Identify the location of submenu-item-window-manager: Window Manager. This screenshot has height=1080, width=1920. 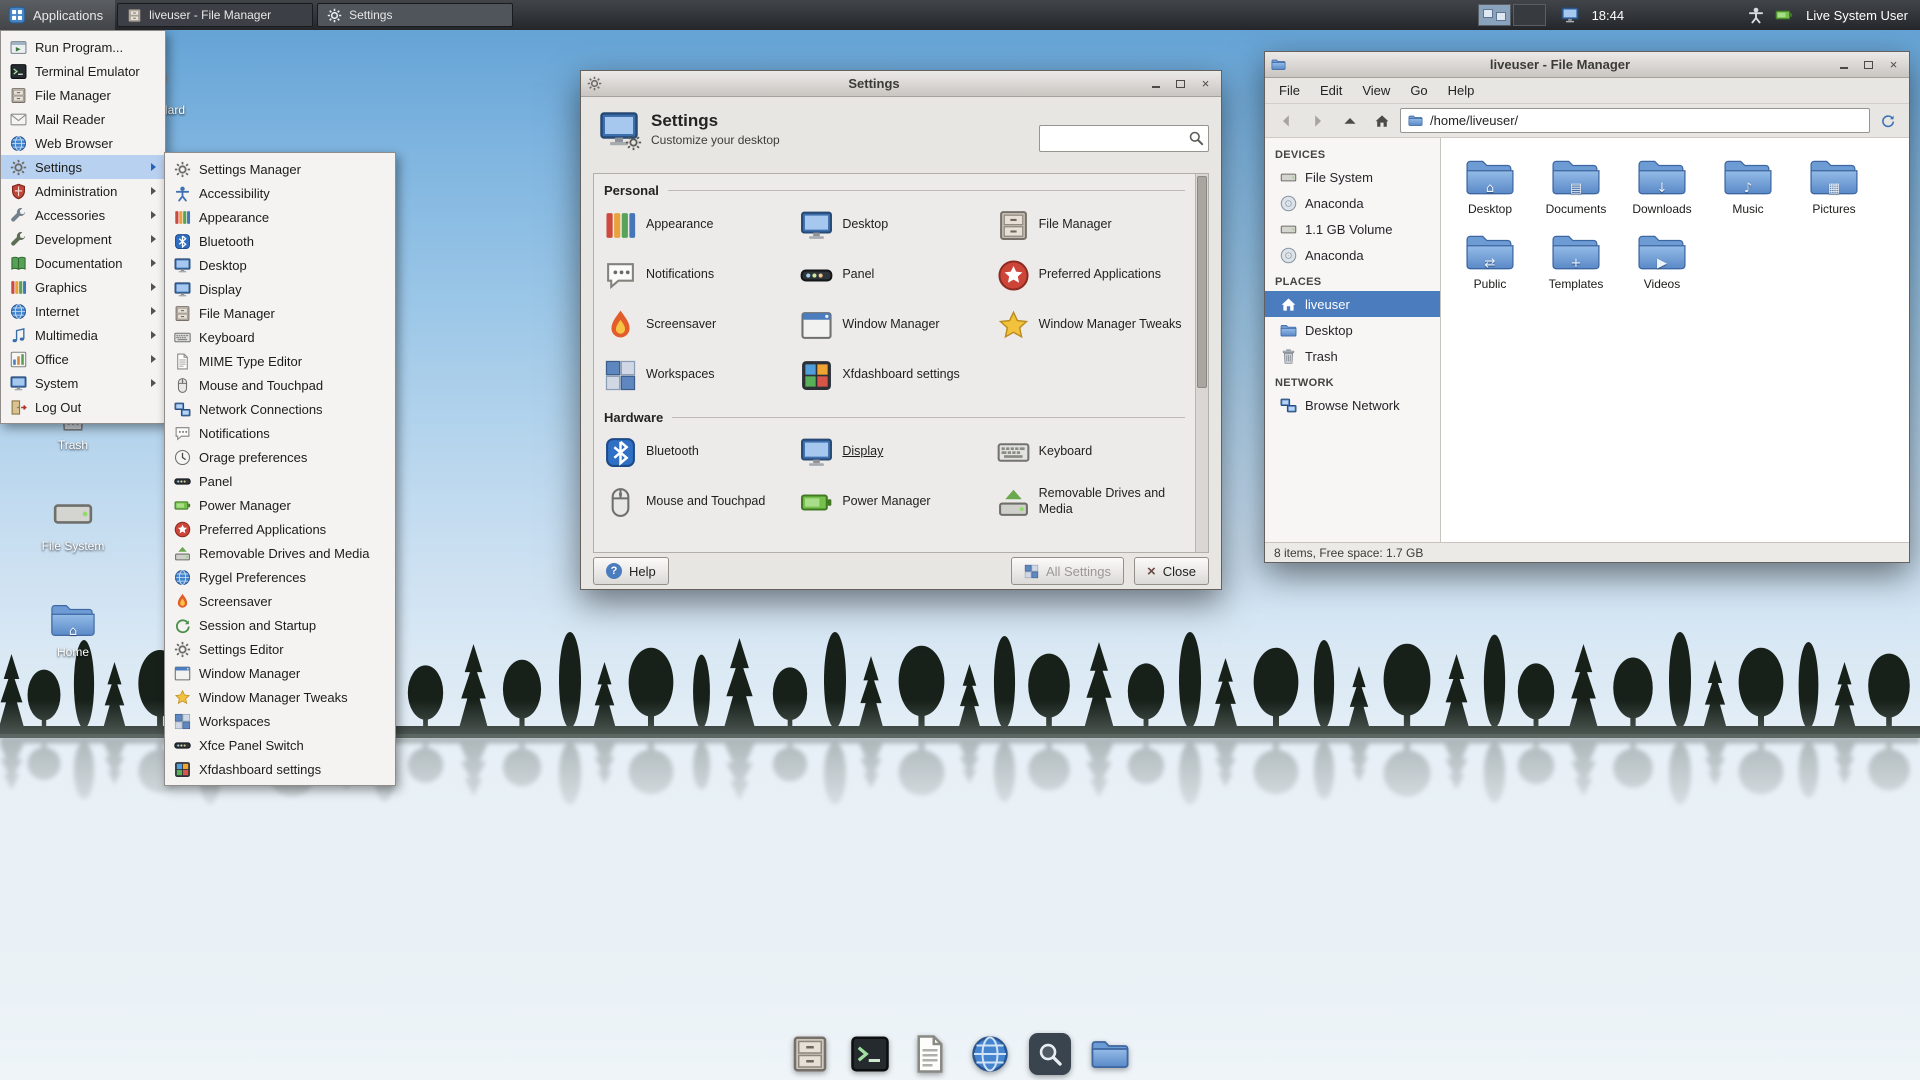
(280, 673).